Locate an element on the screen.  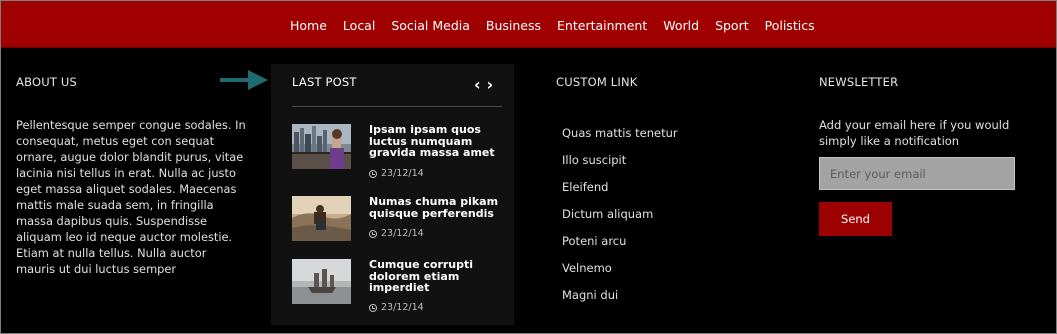
nav-item-business: Business is located at coordinates (513, 25).